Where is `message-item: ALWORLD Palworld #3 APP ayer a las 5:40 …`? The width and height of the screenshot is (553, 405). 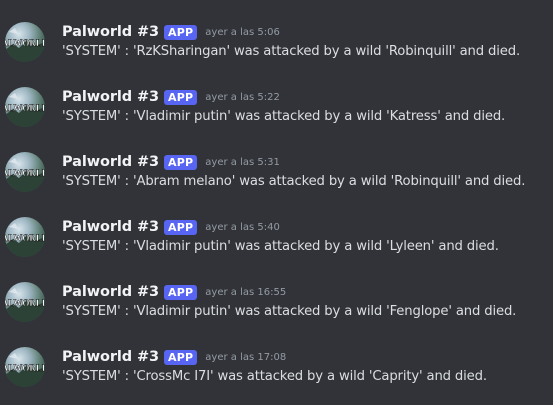
message-item: ALWORLD Palworld #3 APP ayer a las 5:40 … is located at coordinates (276, 245).